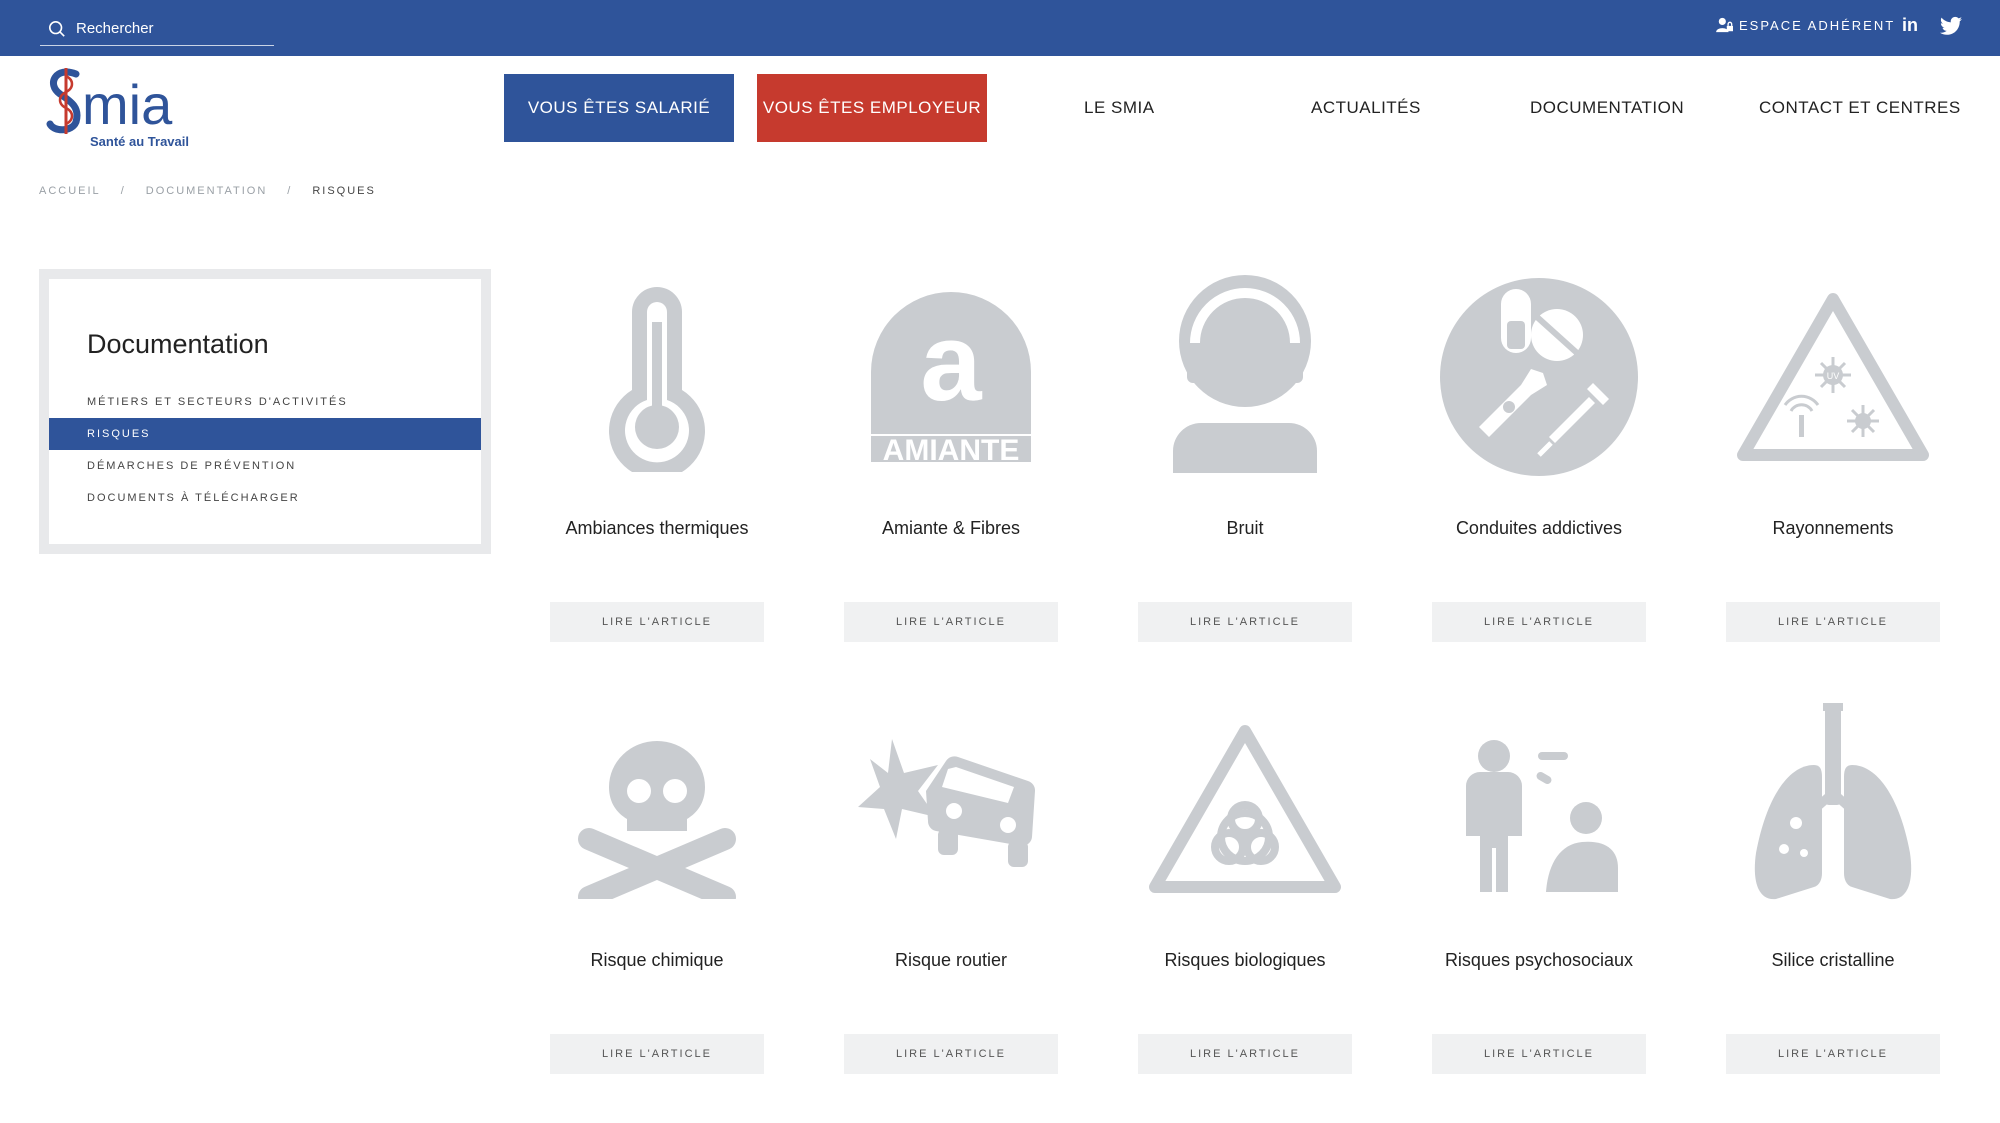 This screenshot has height=1123, width=2000. What do you see at coordinates (265, 466) in the screenshot?
I see `sidebar-item-demarches: DÉMARCHES DE PRÉVENTION` at bounding box center [265, 466].